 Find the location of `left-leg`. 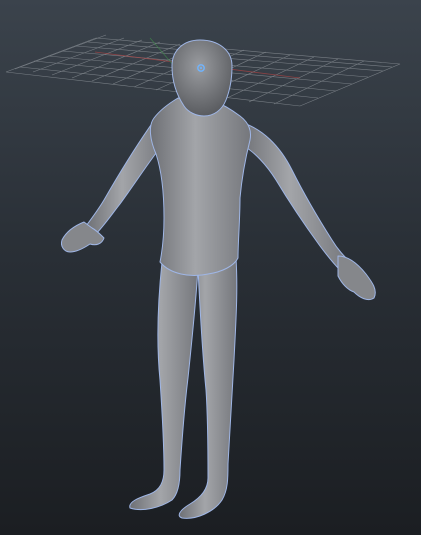

left-leg is located at coordinates (164, 386).